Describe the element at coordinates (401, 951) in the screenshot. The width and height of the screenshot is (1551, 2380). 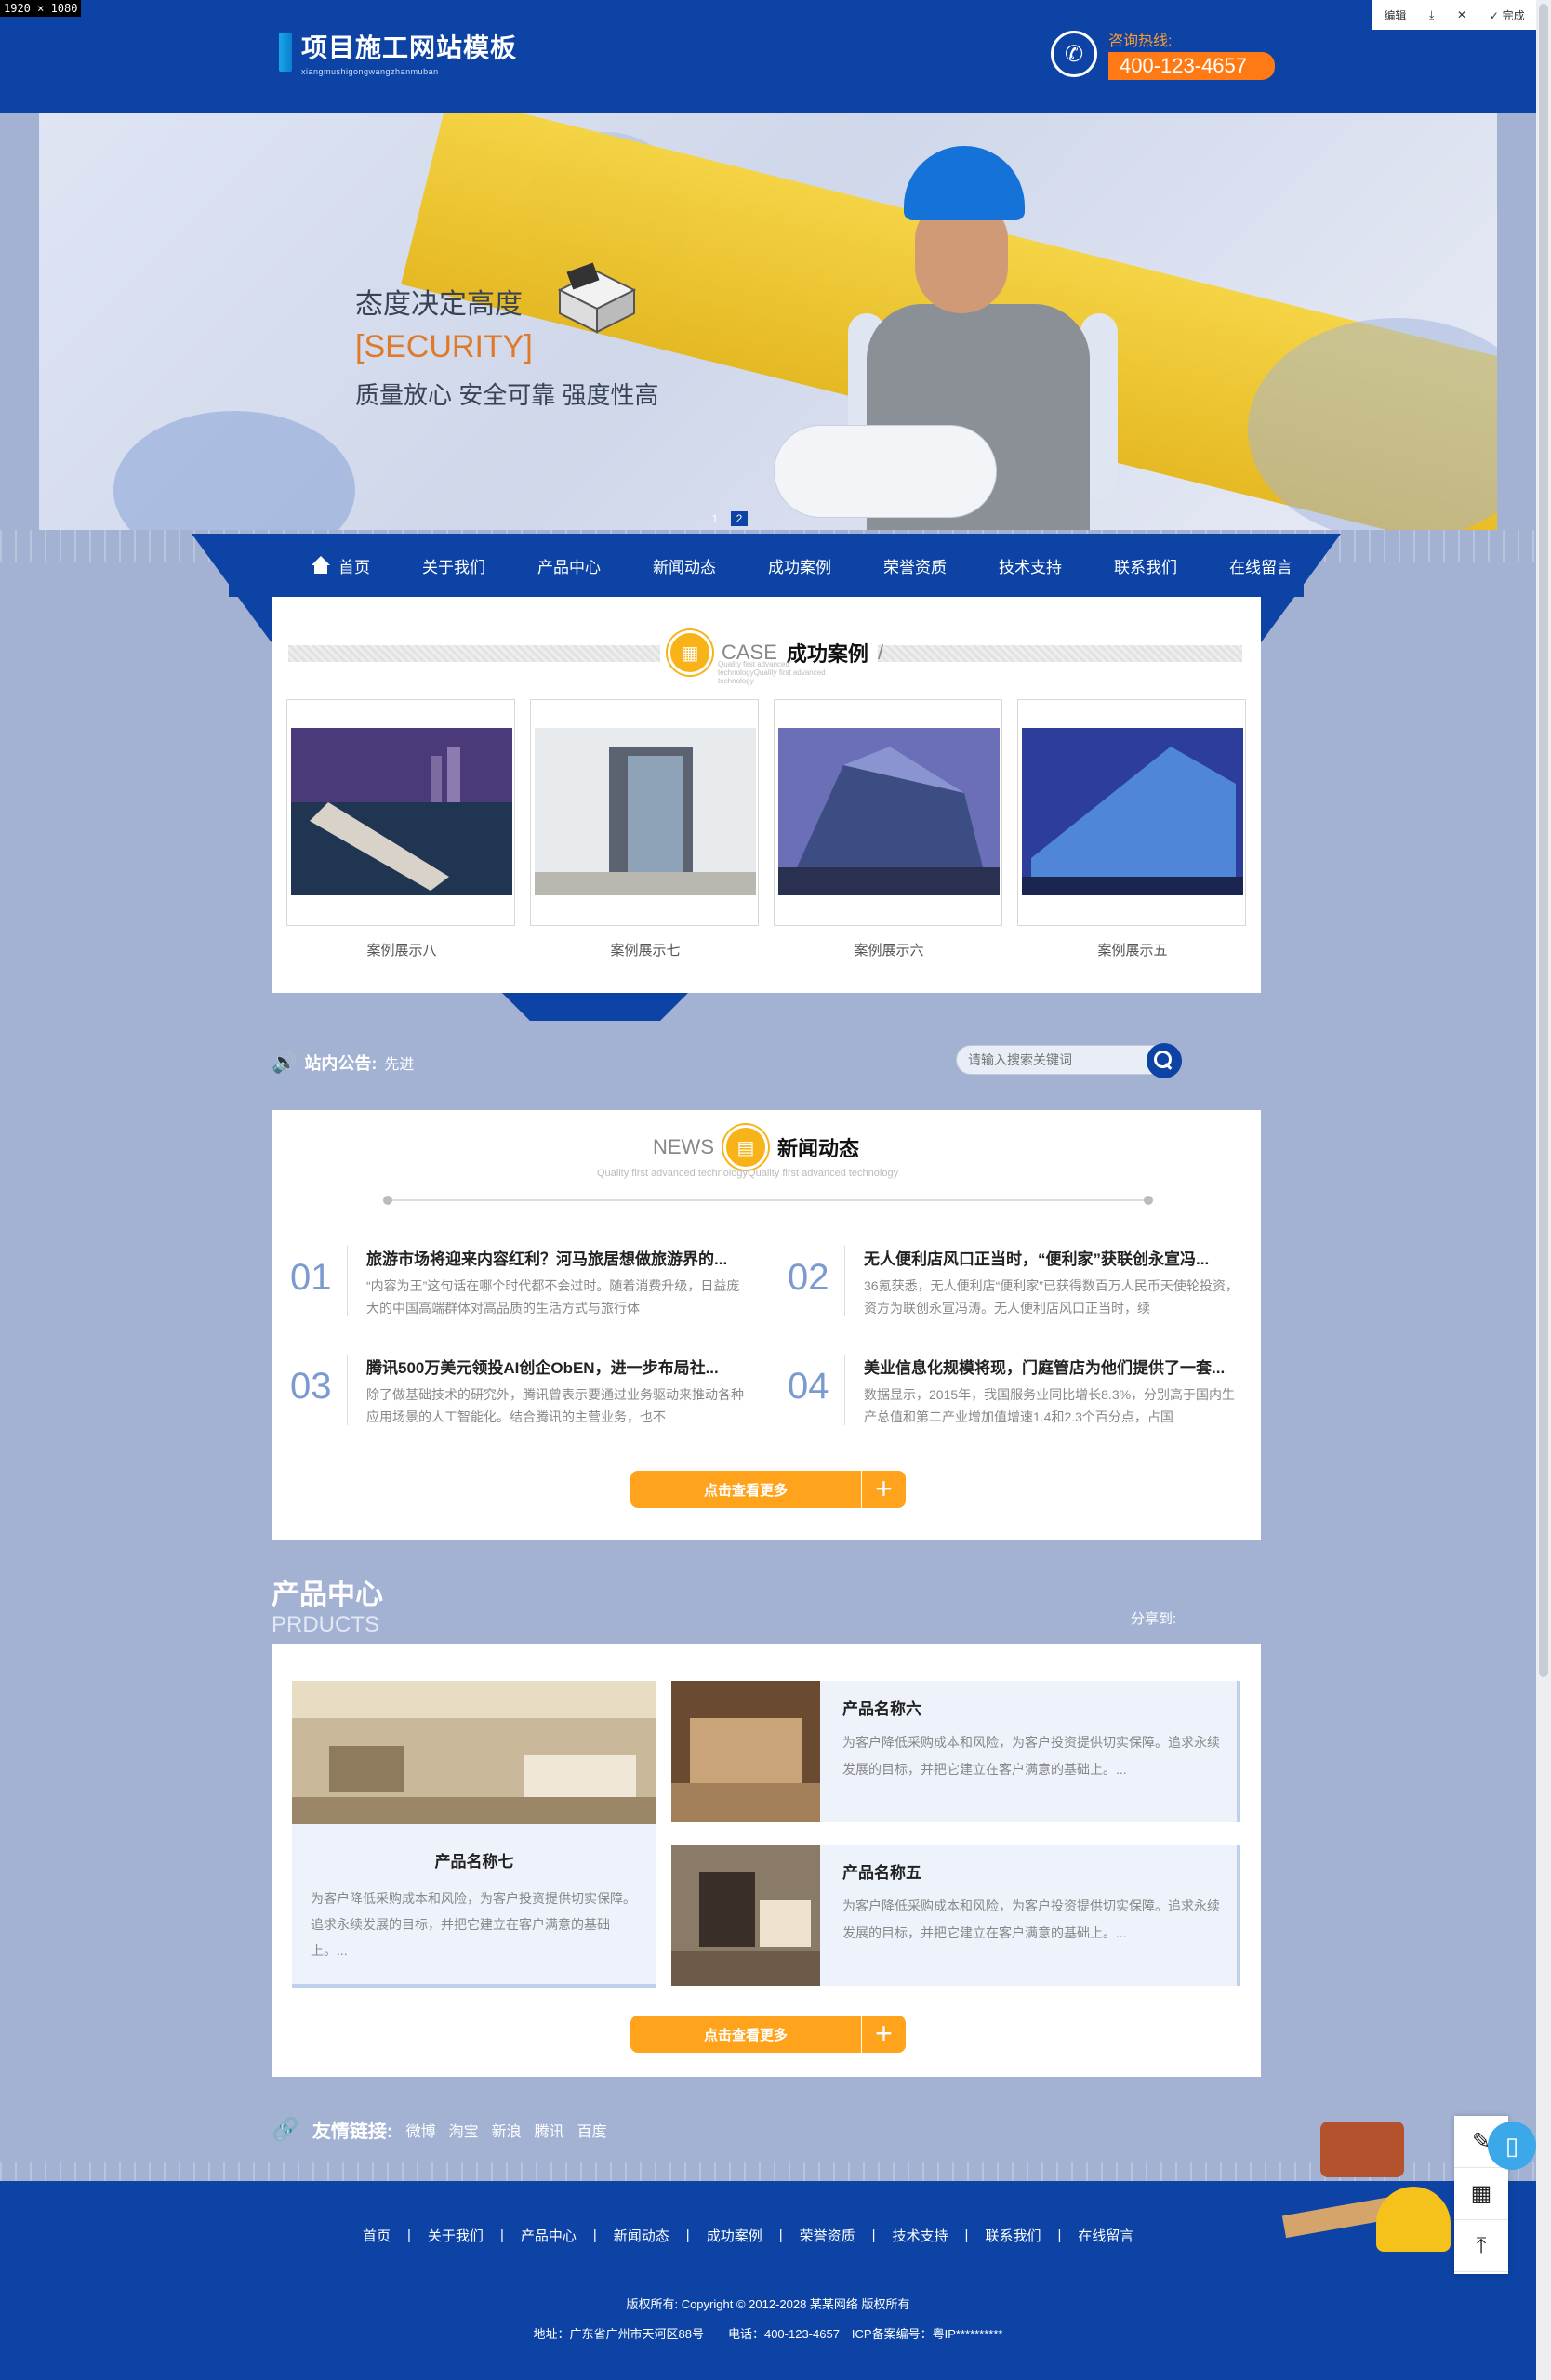
I see `case-caption: 案例展示八` at that location.